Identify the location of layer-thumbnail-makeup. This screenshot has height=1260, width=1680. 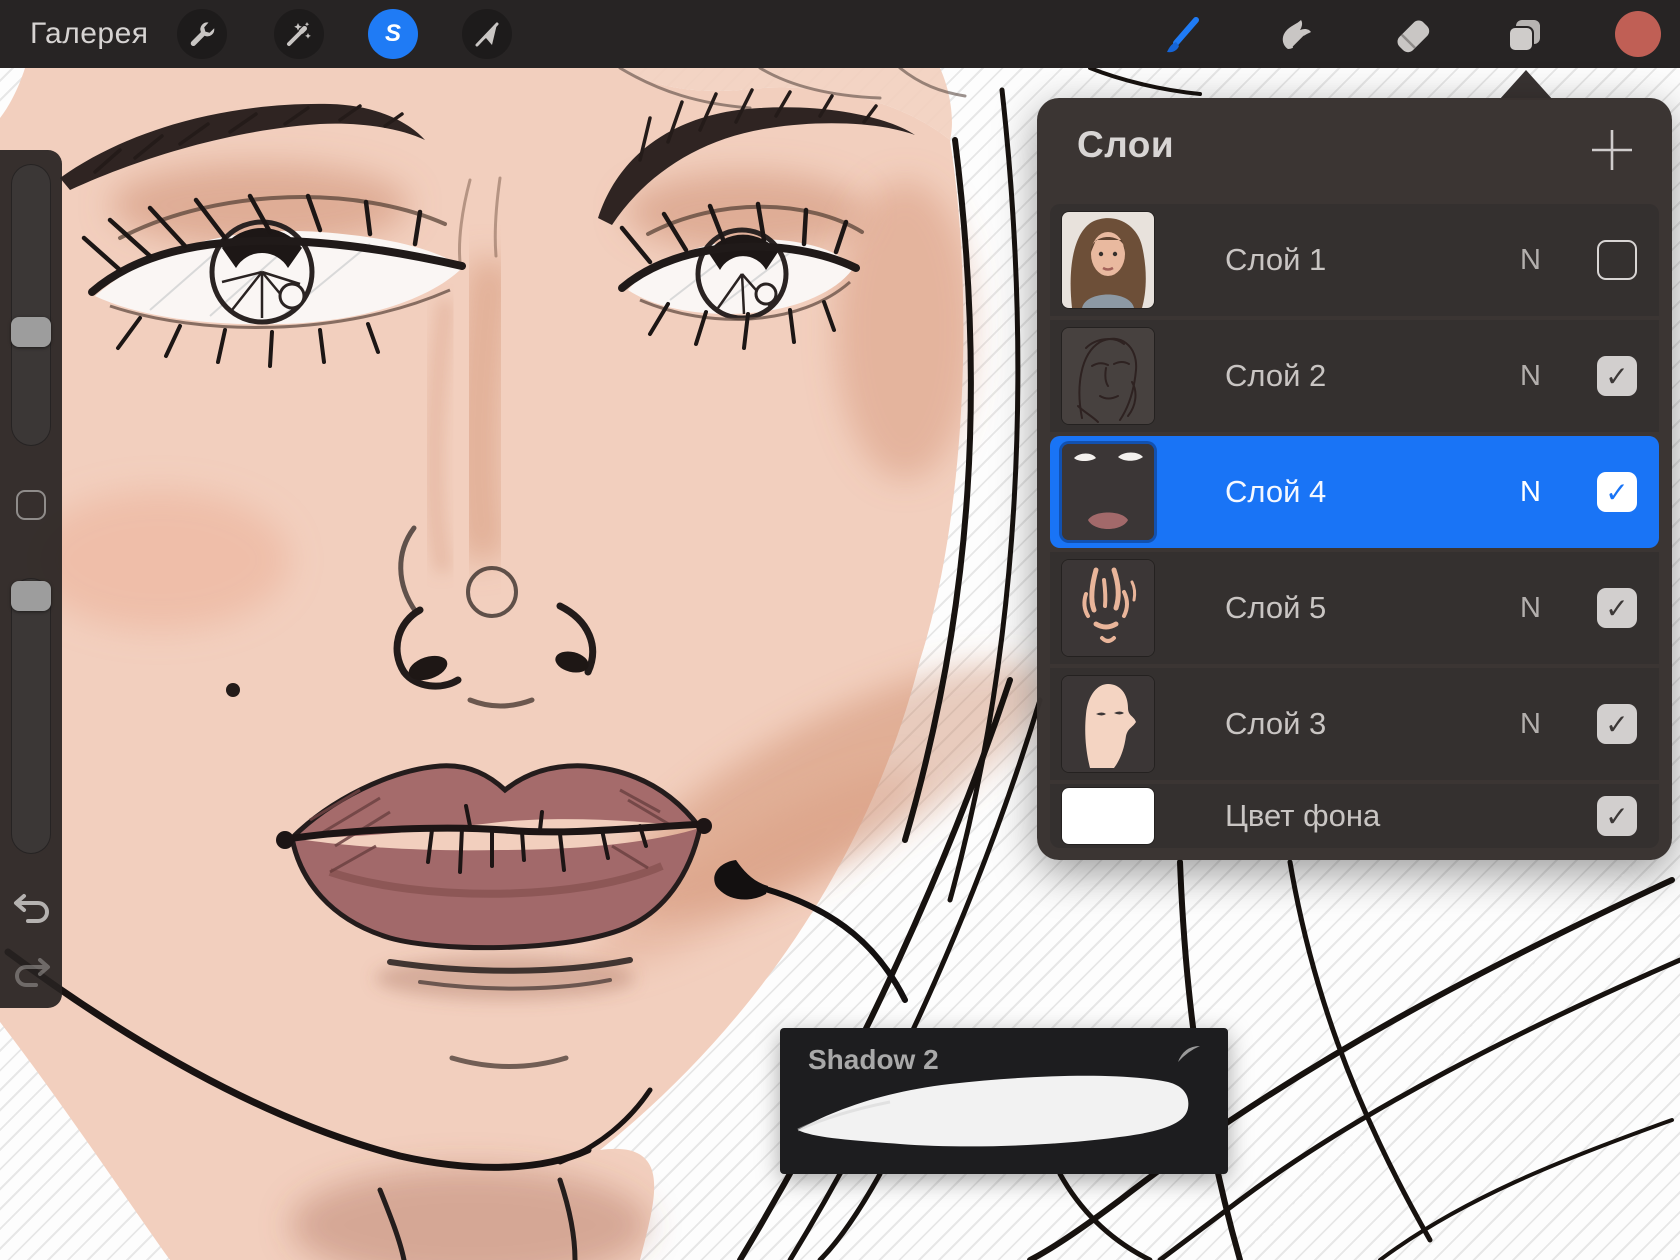
(1108, 492).